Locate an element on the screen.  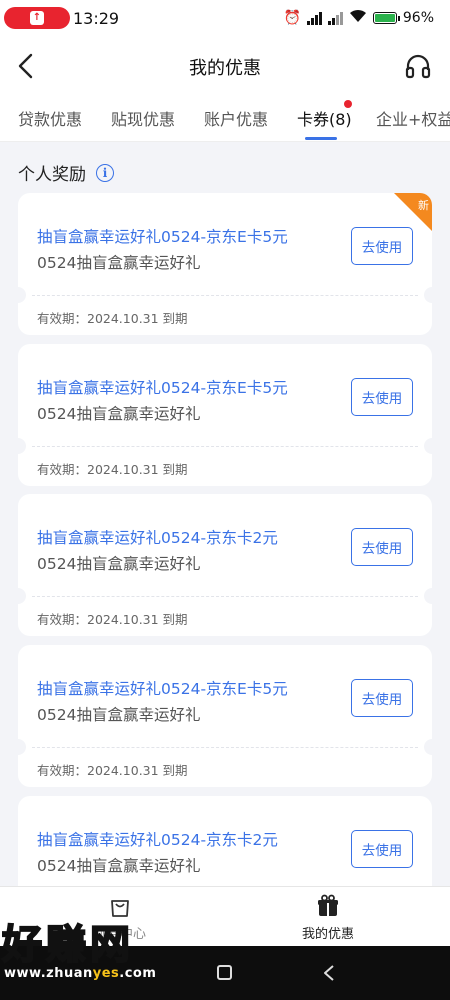
headphones-icon is located at coordinates (418, 66).